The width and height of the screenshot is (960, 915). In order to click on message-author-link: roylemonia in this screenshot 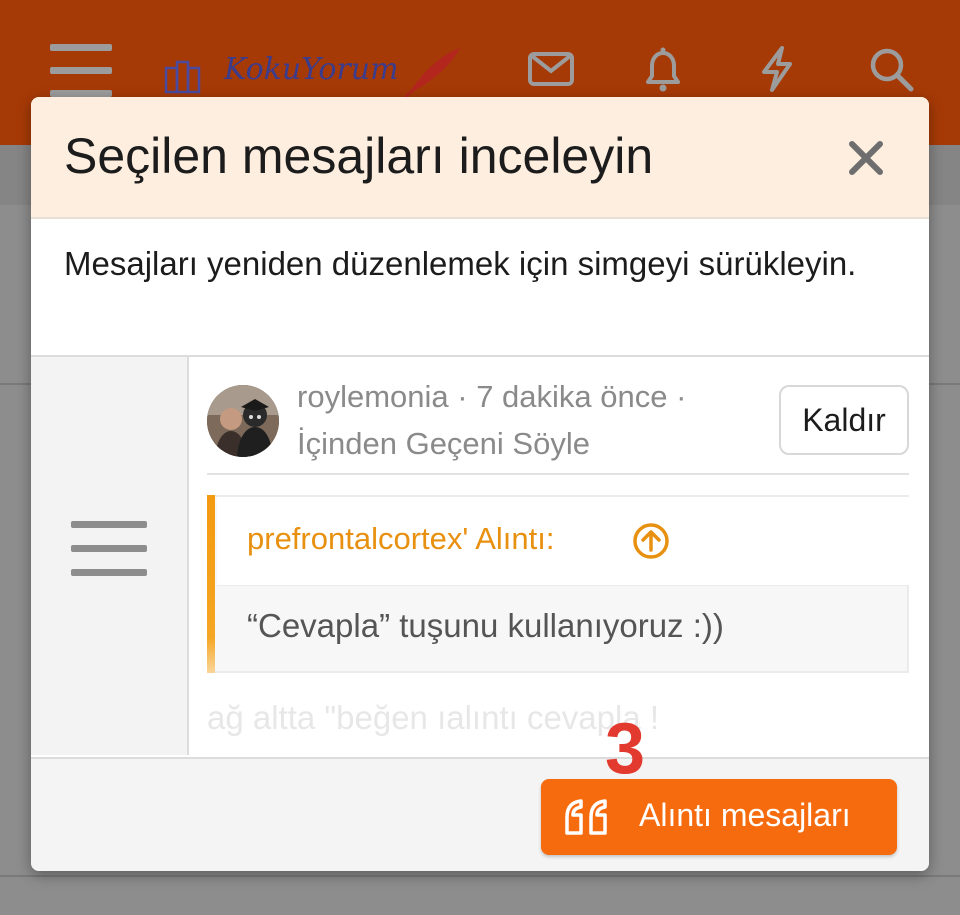, I will do `click(373, 396)`.